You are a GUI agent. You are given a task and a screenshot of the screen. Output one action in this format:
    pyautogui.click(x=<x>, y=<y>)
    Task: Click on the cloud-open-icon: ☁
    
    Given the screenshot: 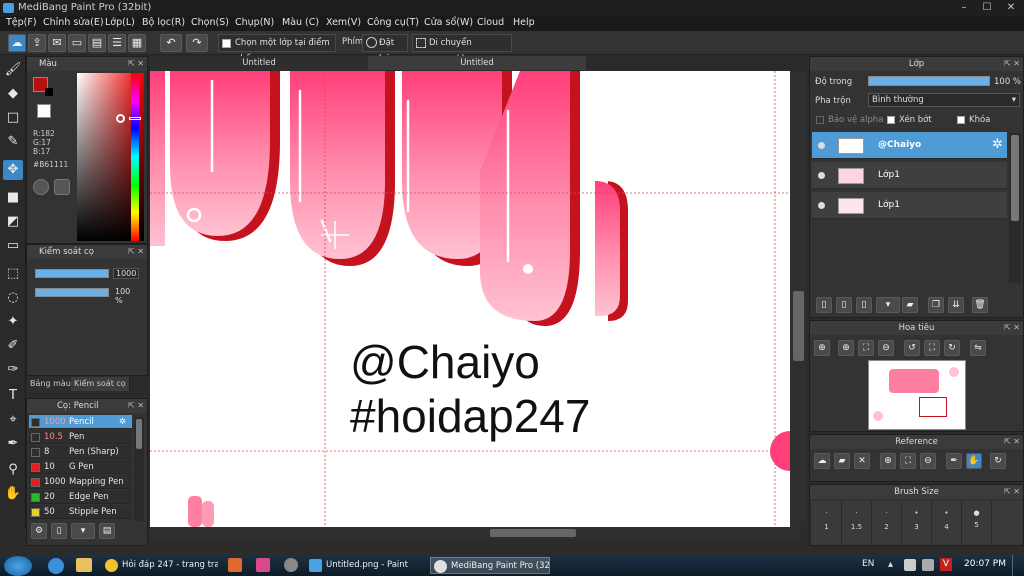 What is the action you would take?
    pyautogui.click(x=822, y=461)
    